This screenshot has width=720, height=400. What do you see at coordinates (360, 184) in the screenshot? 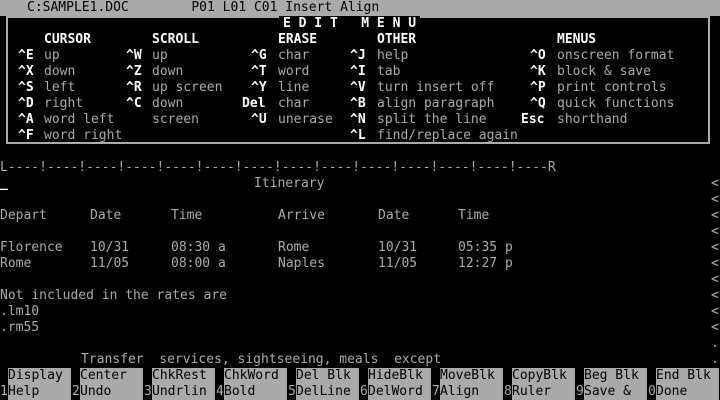
I see `doc-line-title: _ Itinerary` at bounding box center [360, 184].